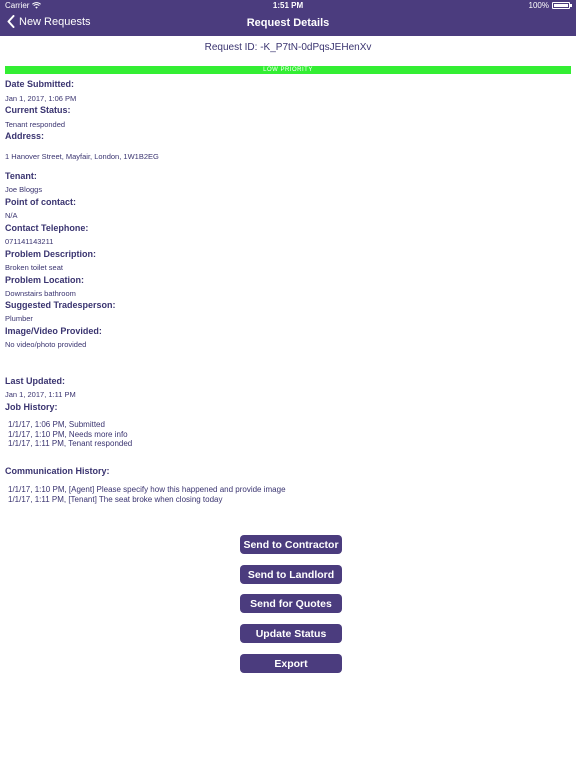  I want to click on update-status-button: Update Status, so click(291, 633).